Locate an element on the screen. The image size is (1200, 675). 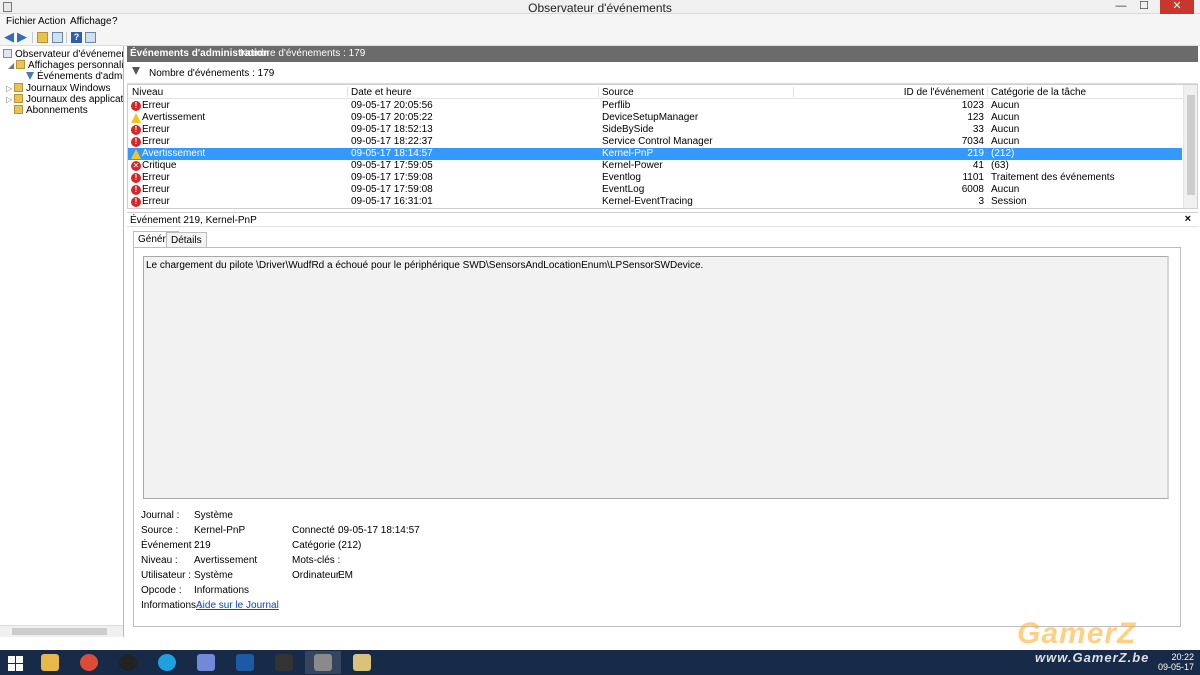
row-event-id: 1101 is located at coordinates (973, 177).